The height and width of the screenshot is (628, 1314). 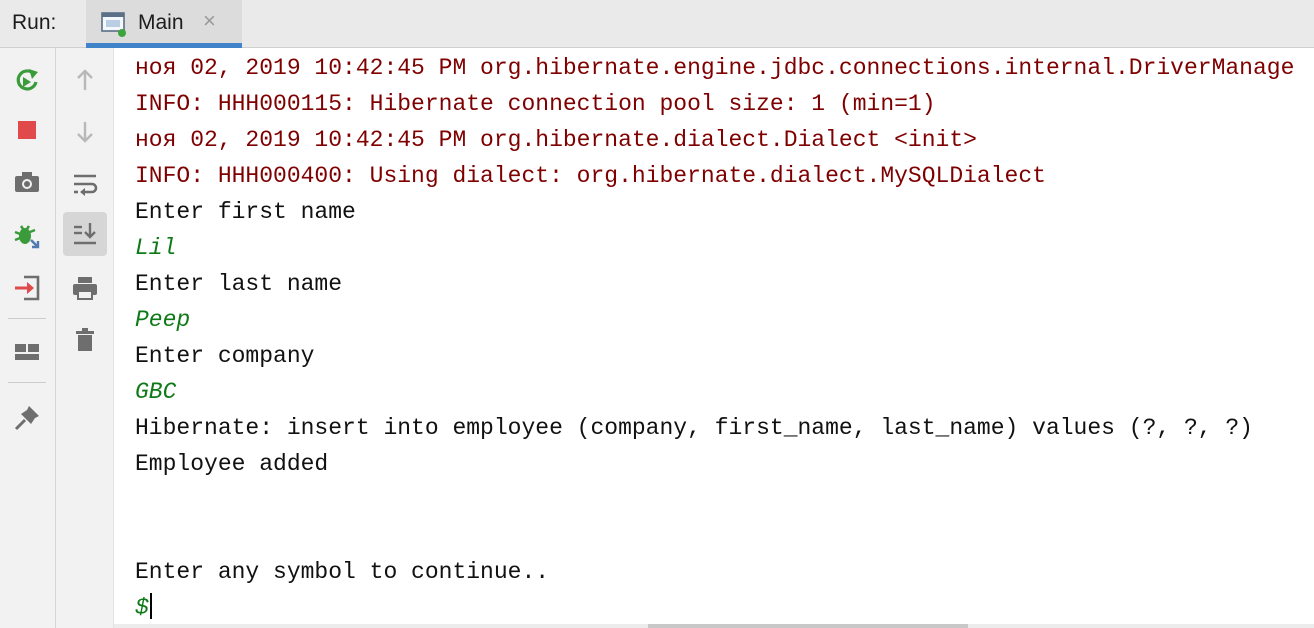 I want to click on scroll-to-end-button, so click(x=85, y=234).